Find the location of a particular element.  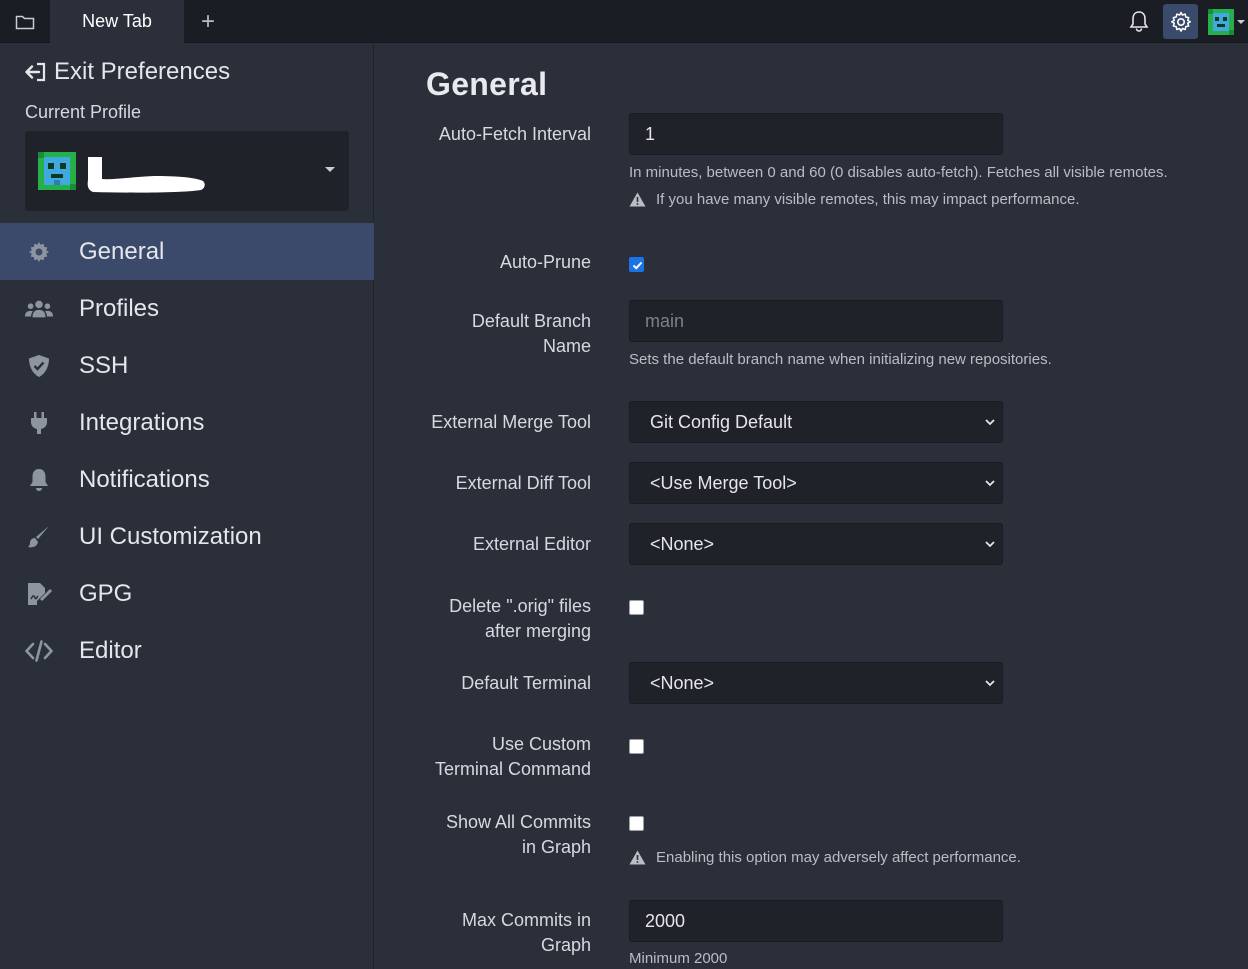

merge-tool-select: Git Config Default is located at coordinates (816, 422).